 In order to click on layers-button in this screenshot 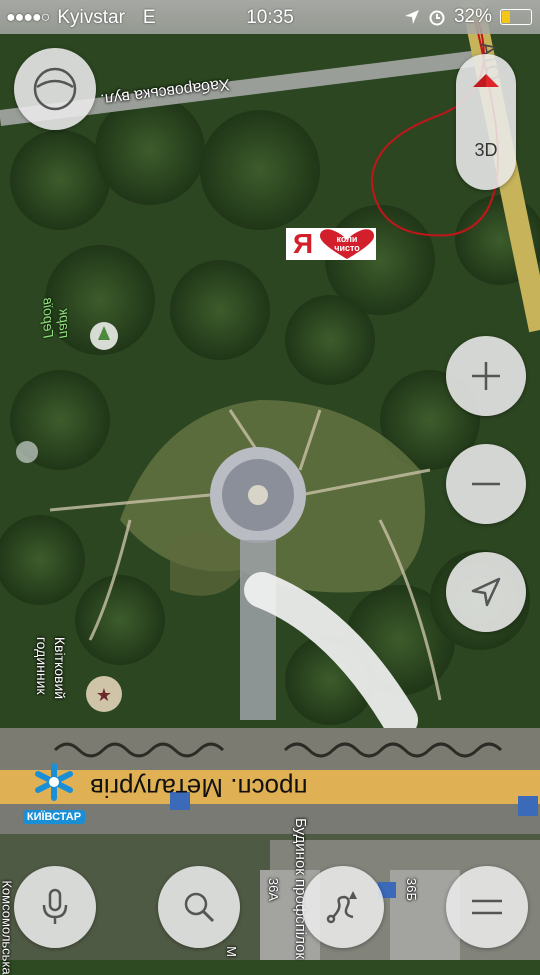, I will do `click(55, 89)`.